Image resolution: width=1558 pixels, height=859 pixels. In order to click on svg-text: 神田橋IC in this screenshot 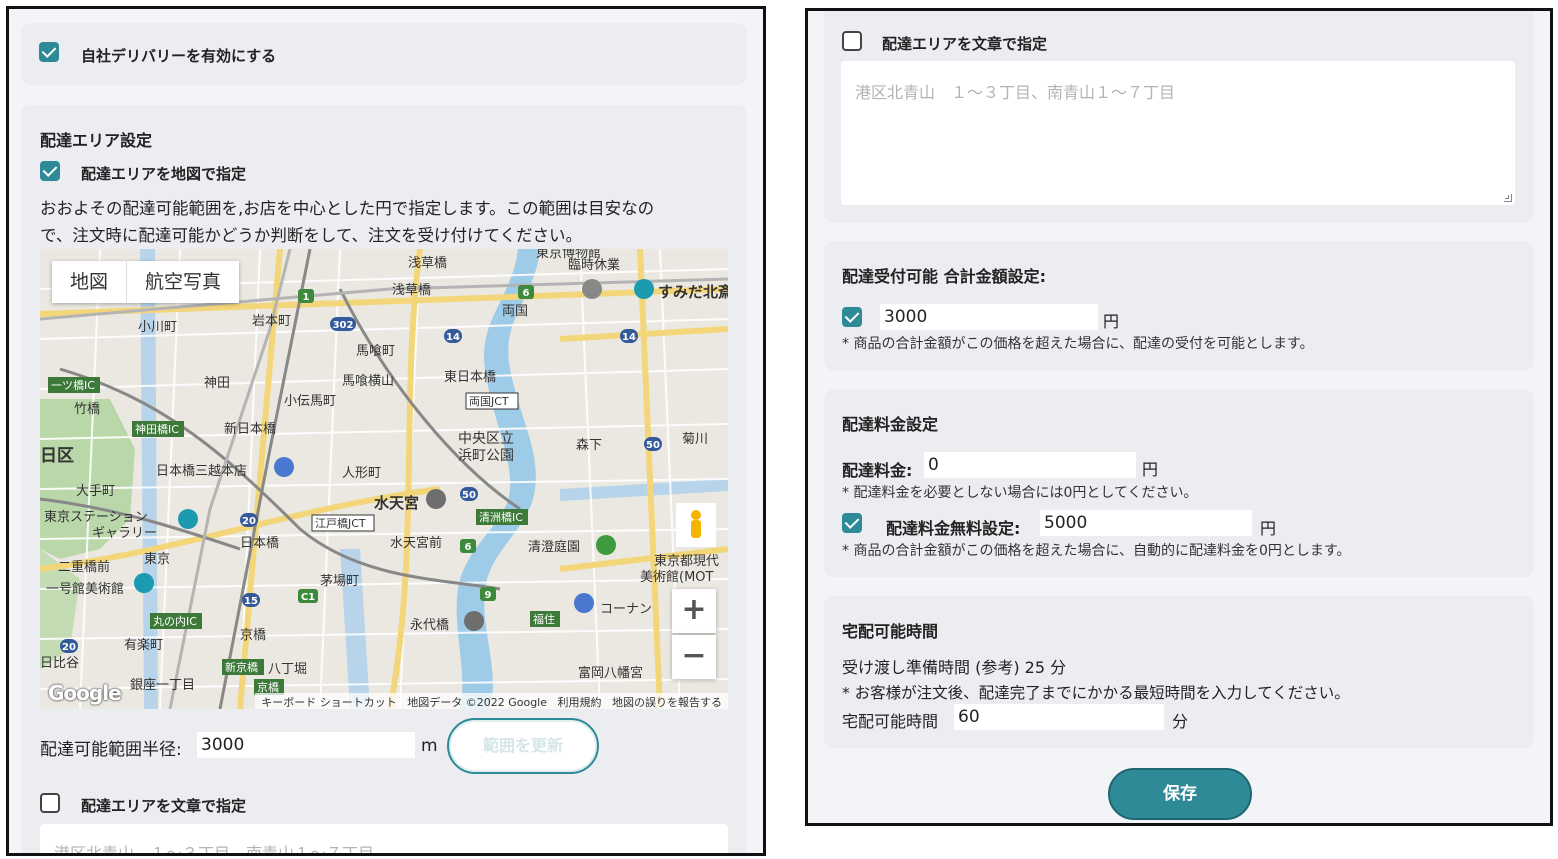, I will do `click(157, 429)`.